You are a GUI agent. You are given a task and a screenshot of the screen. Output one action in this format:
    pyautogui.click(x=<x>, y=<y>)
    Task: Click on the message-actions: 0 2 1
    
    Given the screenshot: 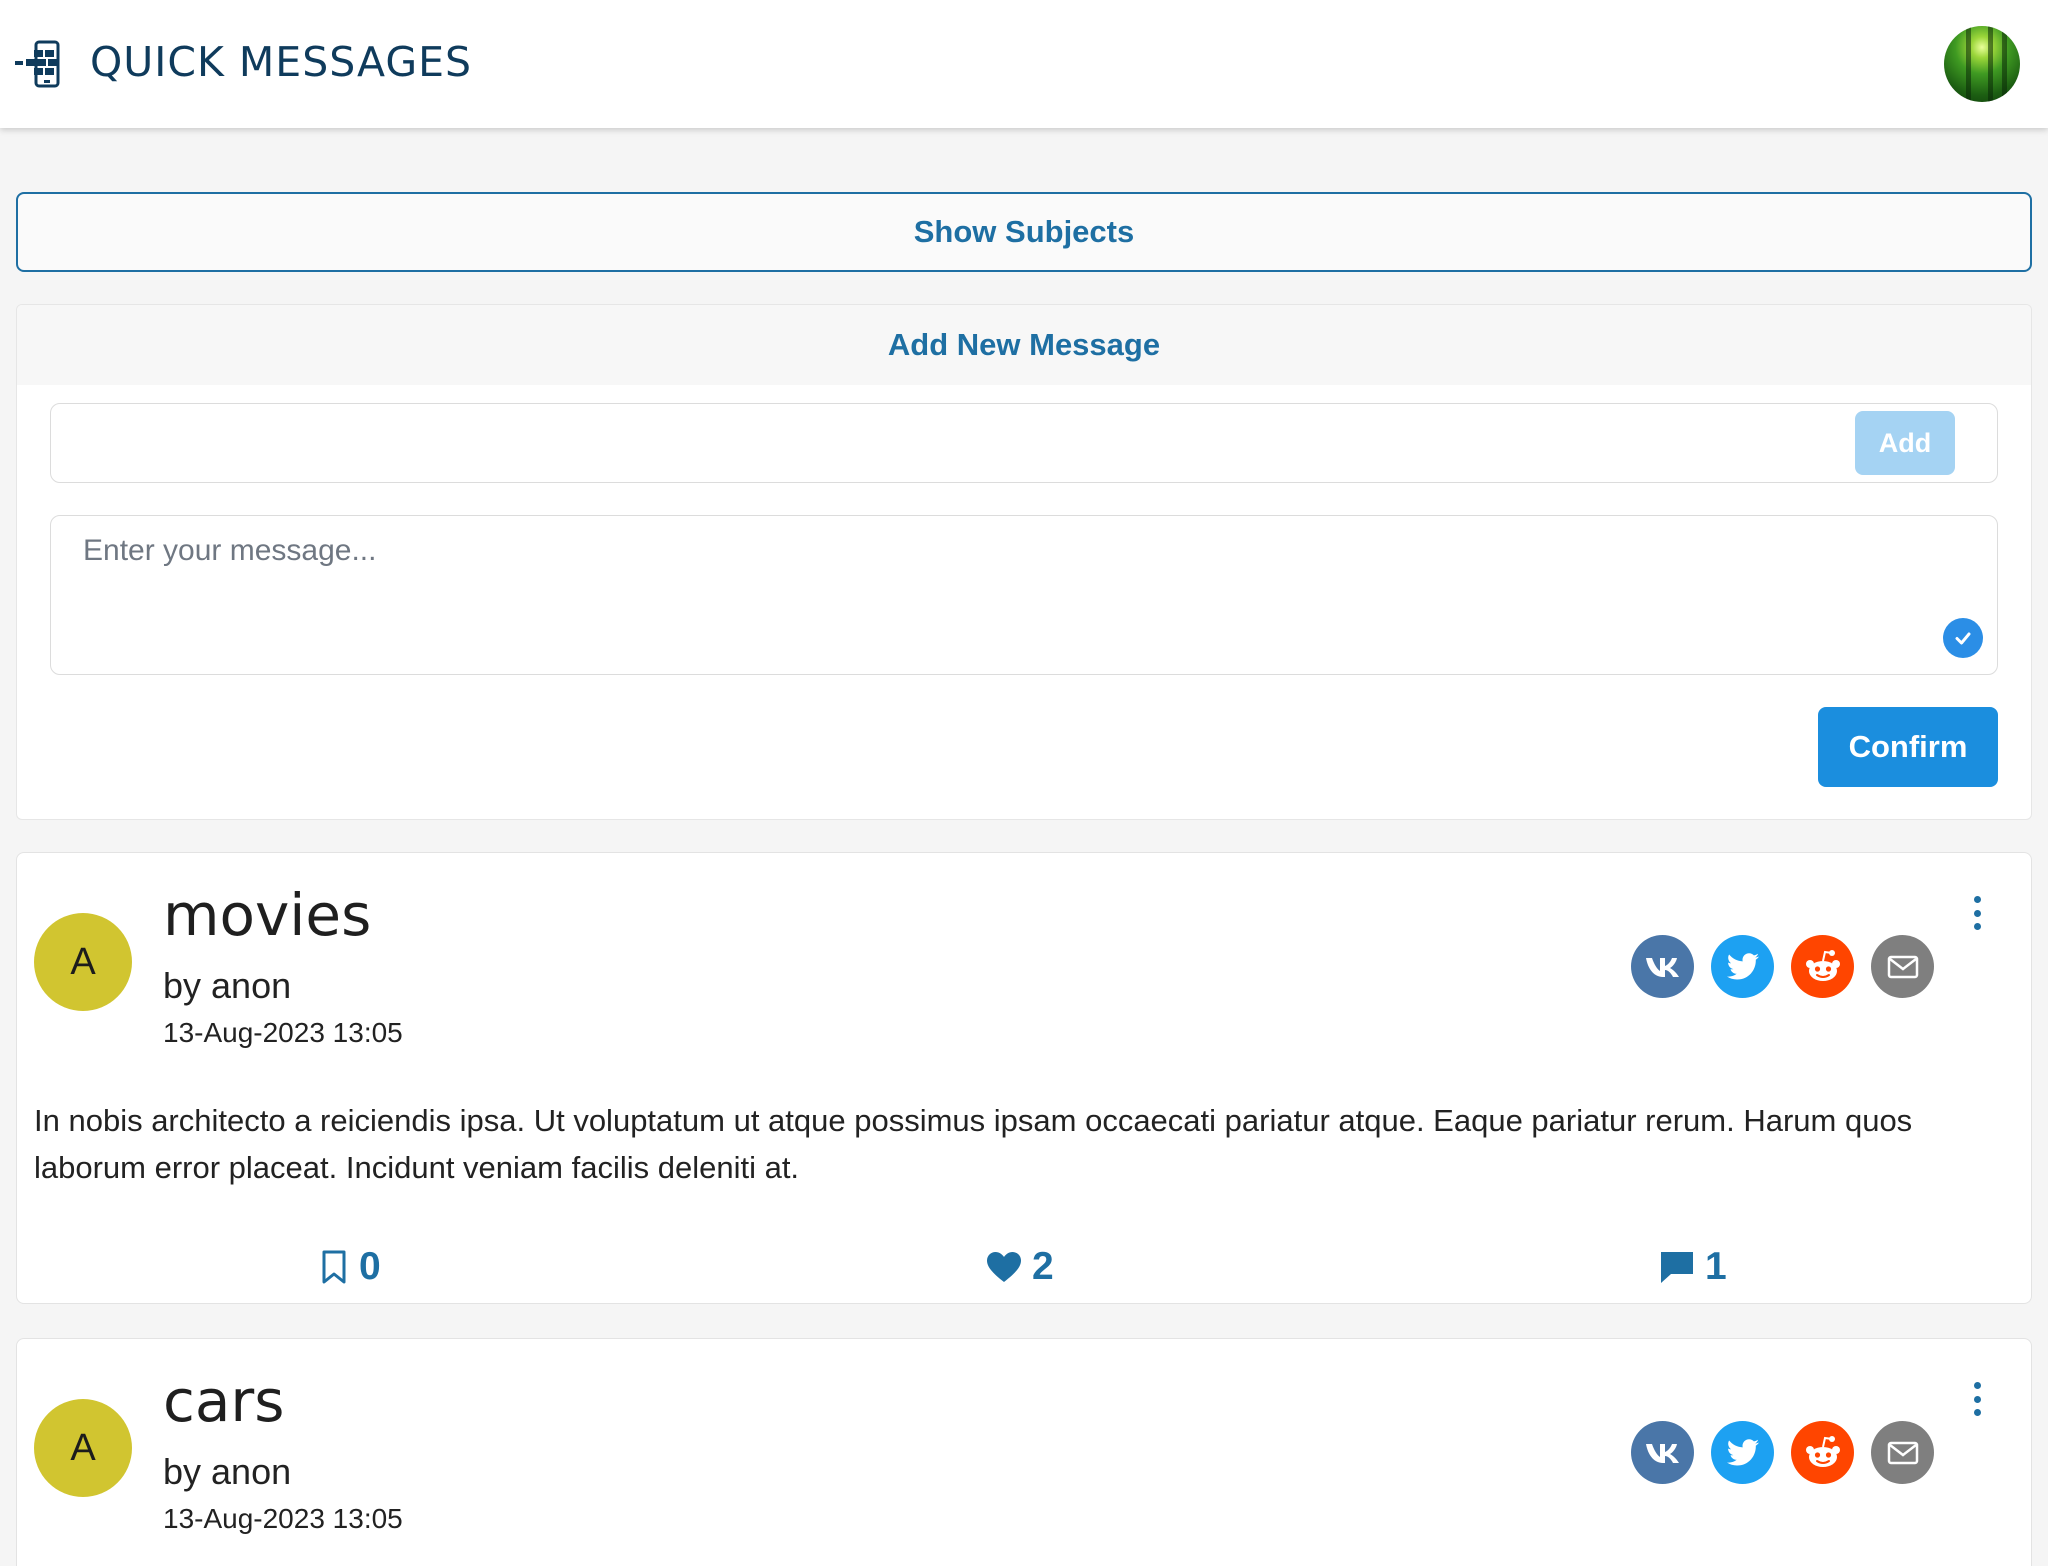 What is the action you would take?
    pyautogui.click(x=1024, y=1267)
    